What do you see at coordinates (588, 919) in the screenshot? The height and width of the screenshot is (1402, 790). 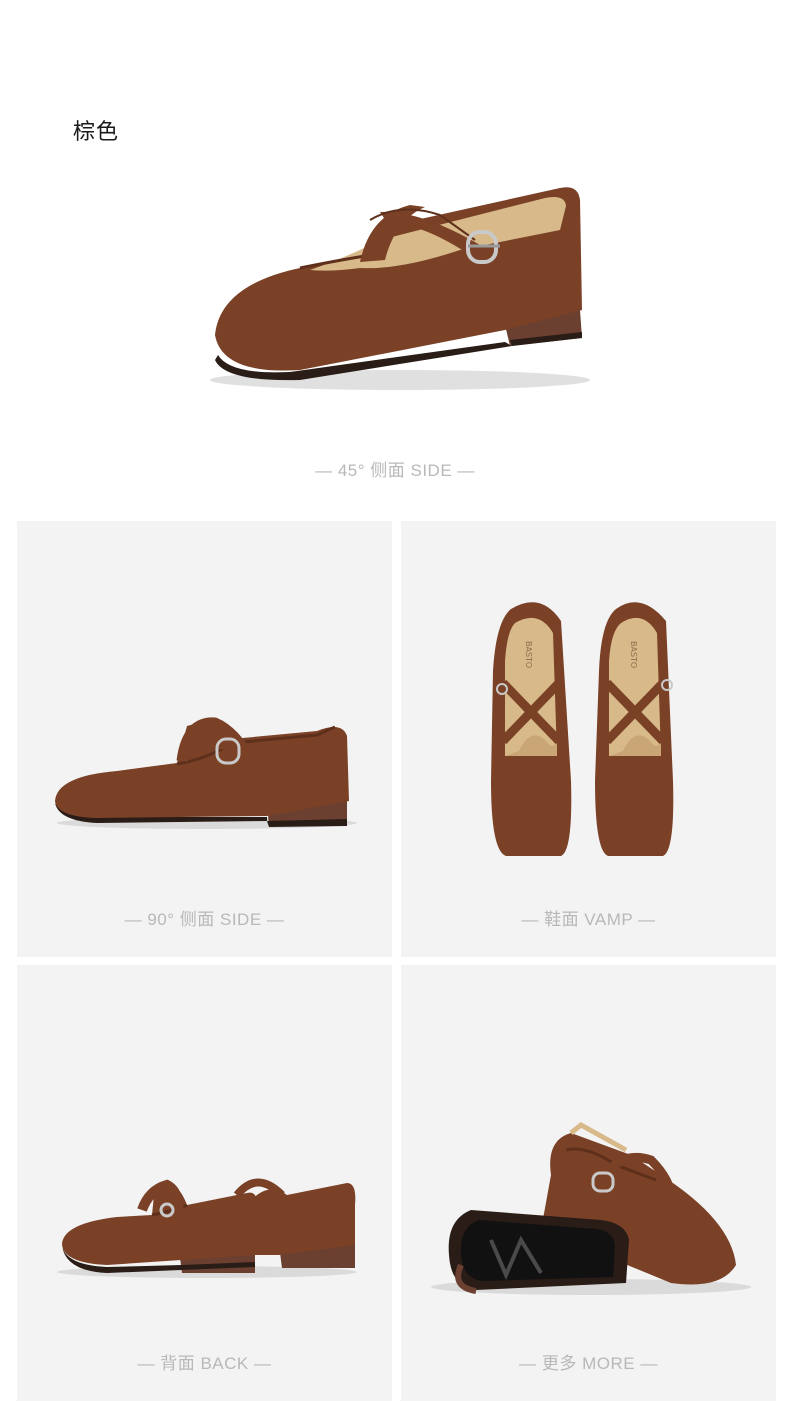 I see `caption-vamp: — 鞋面 VAMP —` at bounding box center [588, 919].